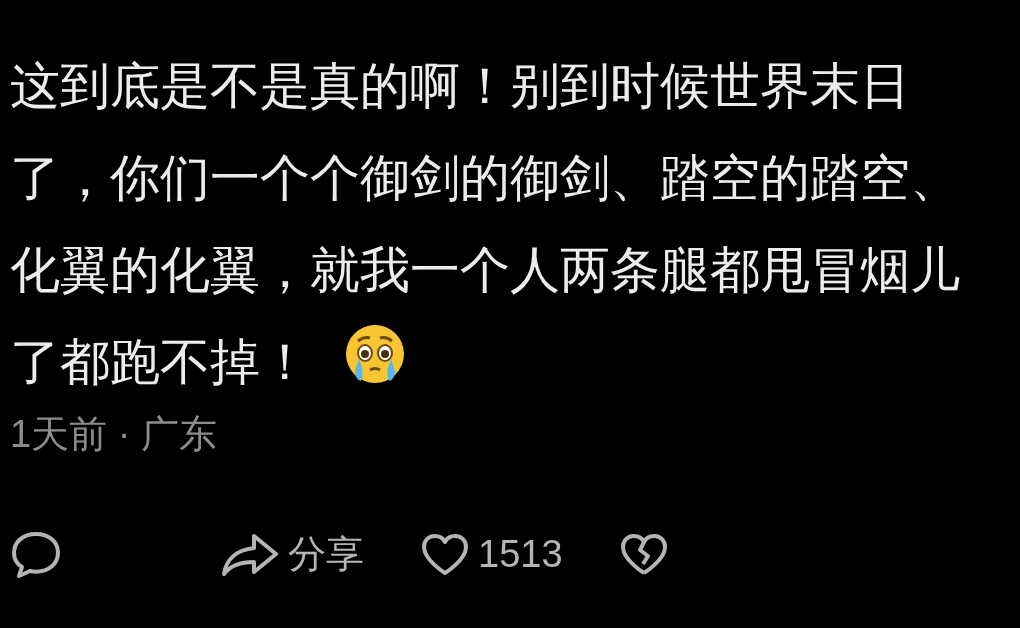 The image size is (1020, 628). Describe the element at coordinates (36, 554) in the screenshot. I see `comment-icon` at that location.